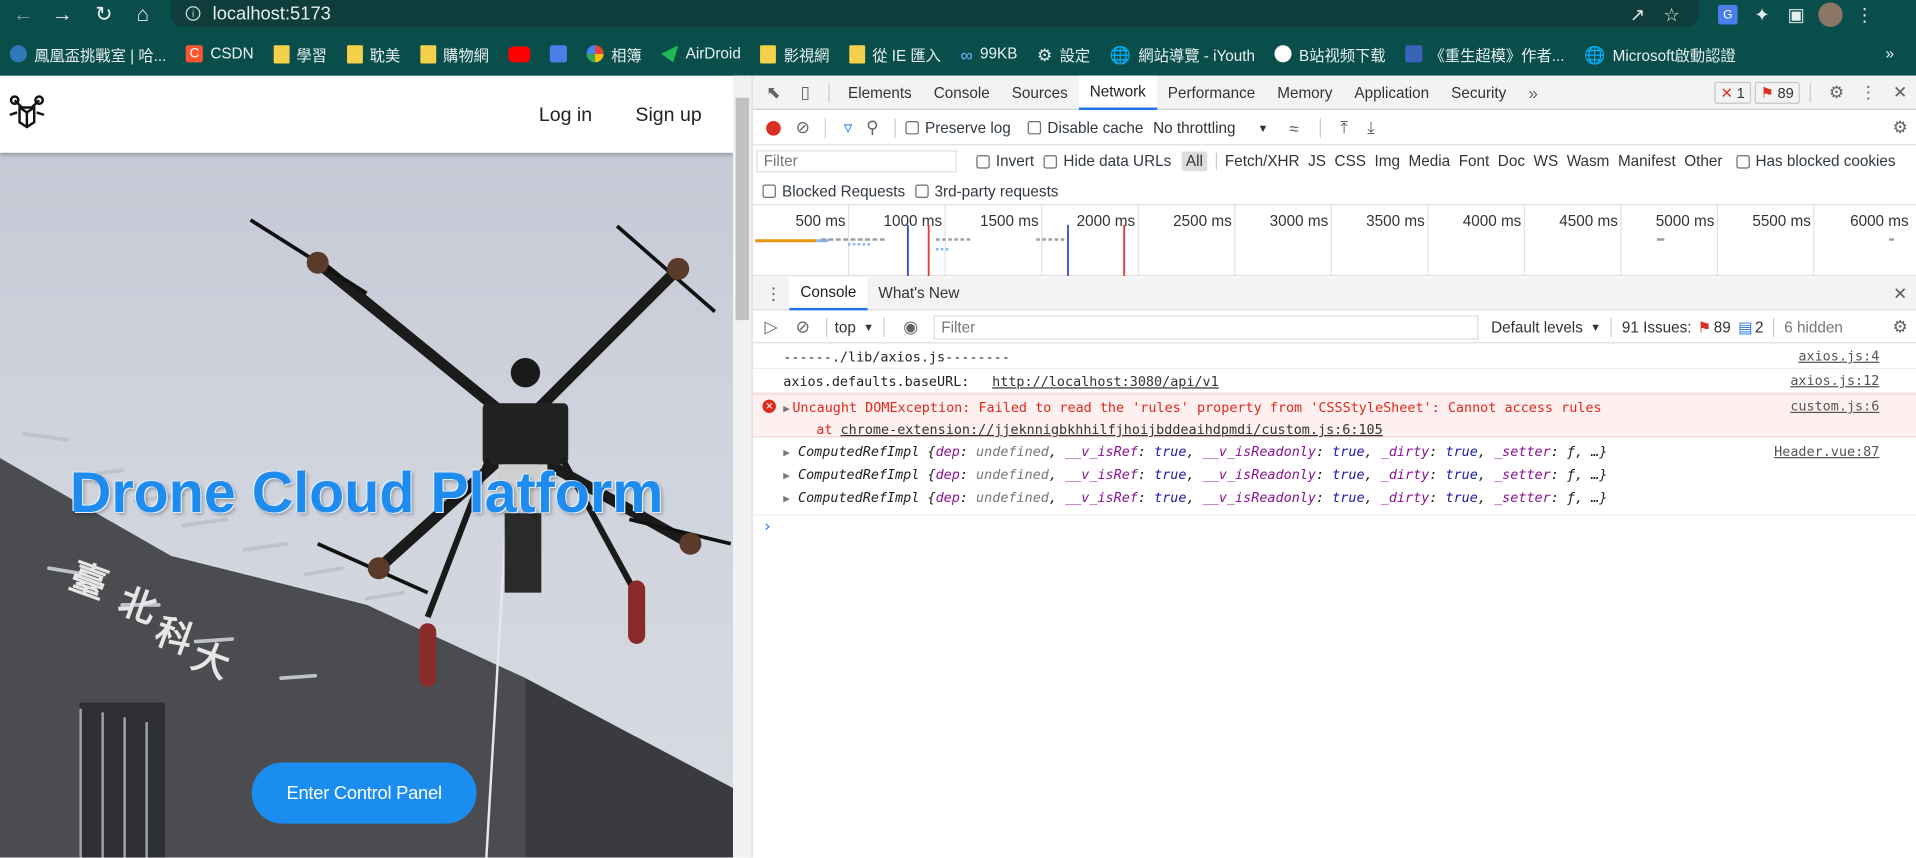 This screenshot has height=858, width=1916. I want to click on tab-console: Console, so click(962, 92).